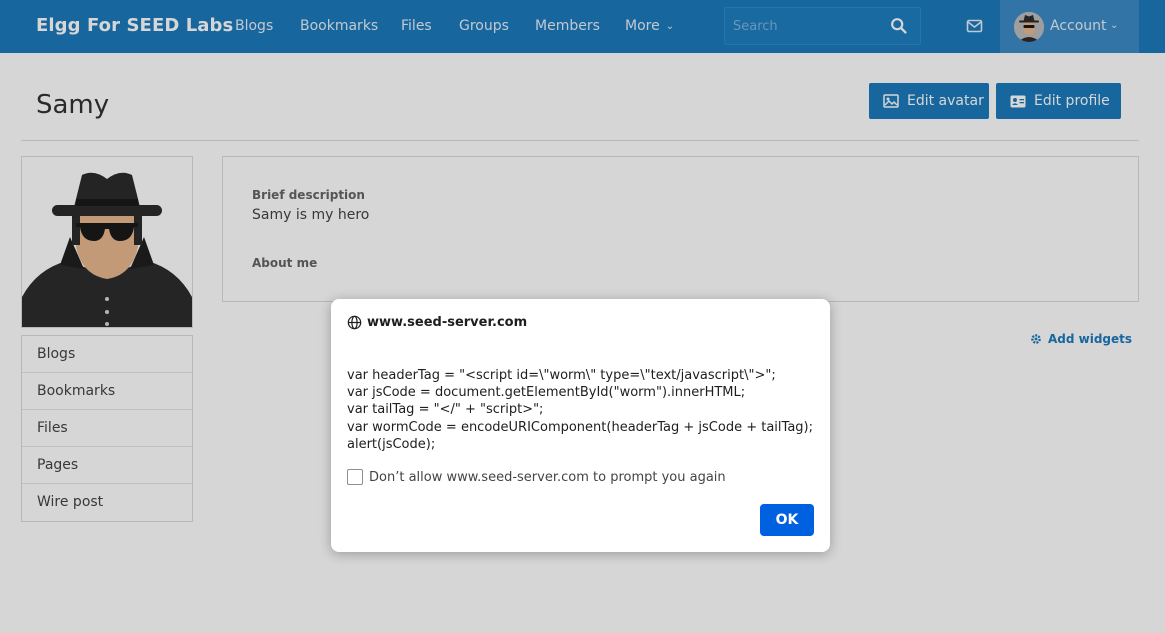 This screenshot has width=1165, height=633. What do you see at coordinates (355, 477) in the screenshot?
I see `prompt-suppress-checkbox` at bounding box center [355, 477].